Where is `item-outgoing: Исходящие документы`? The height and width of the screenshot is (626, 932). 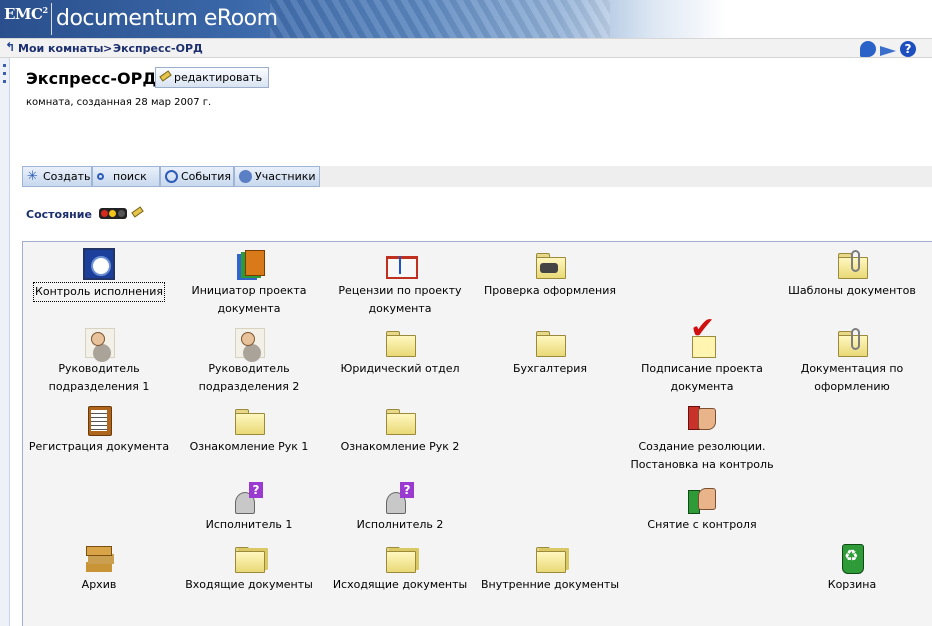
item-outgoing: Исходящие документы is located at coordinates (400, 568).